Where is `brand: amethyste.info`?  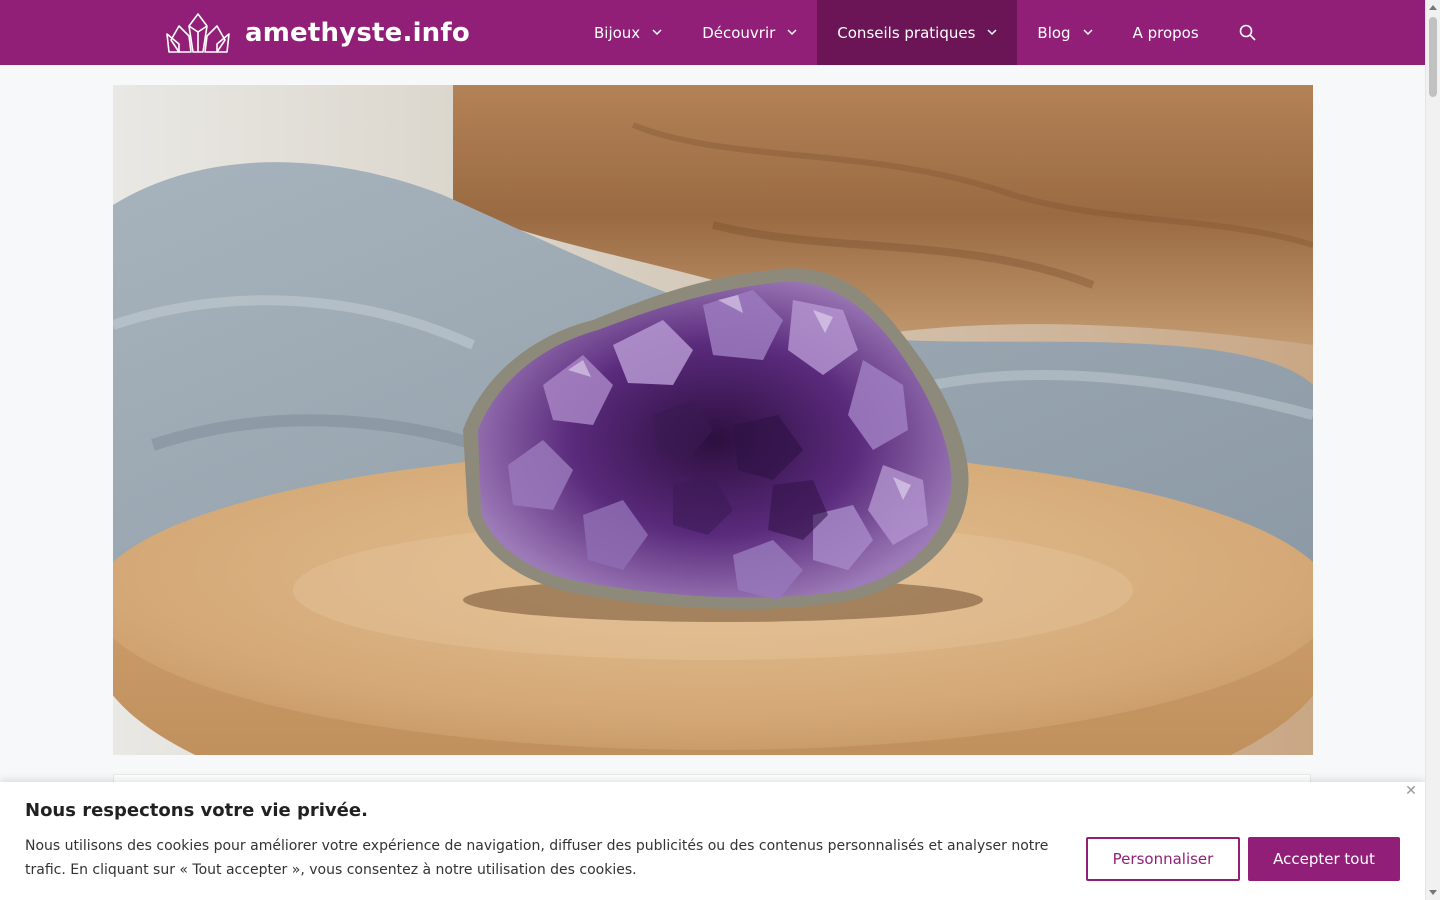 brand: amethyste.info is located at coordinates (317, 32).